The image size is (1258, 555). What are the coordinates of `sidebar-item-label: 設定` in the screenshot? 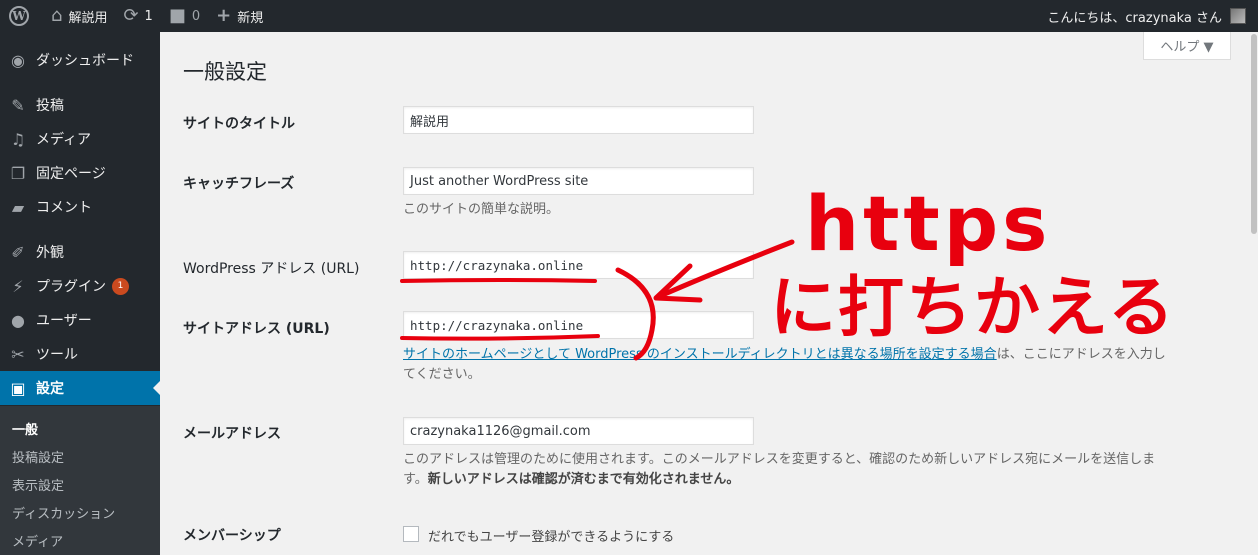 It's located at (50, 389).